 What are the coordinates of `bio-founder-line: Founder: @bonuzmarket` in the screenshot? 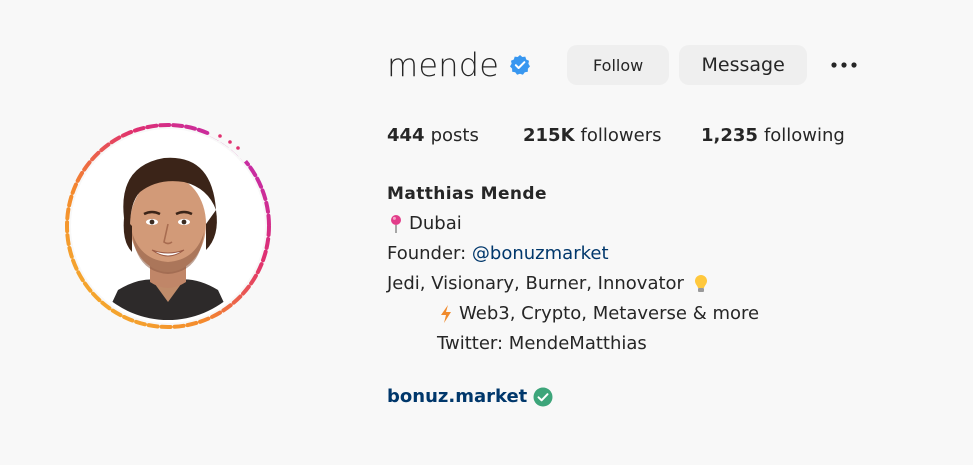 It's located at (573, 254).